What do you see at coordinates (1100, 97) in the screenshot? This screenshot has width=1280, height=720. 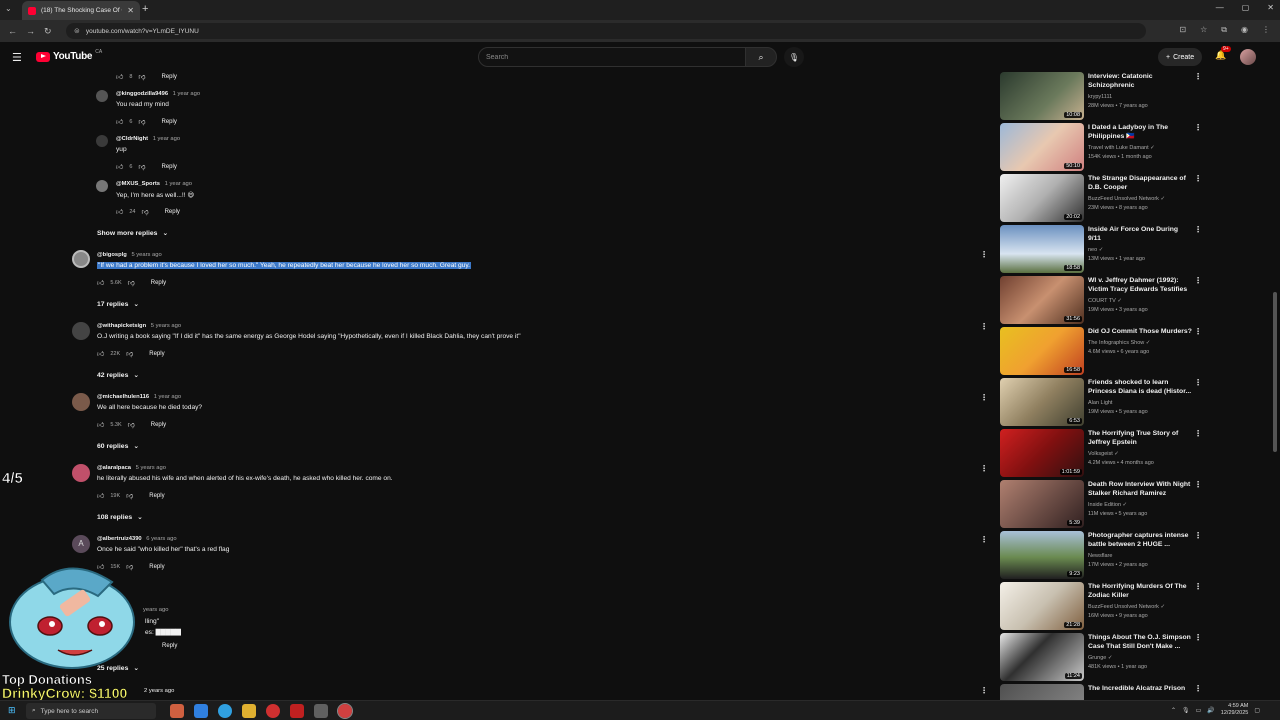 I see `video-channel: krypy1111` at bounding box center [1100, 97].